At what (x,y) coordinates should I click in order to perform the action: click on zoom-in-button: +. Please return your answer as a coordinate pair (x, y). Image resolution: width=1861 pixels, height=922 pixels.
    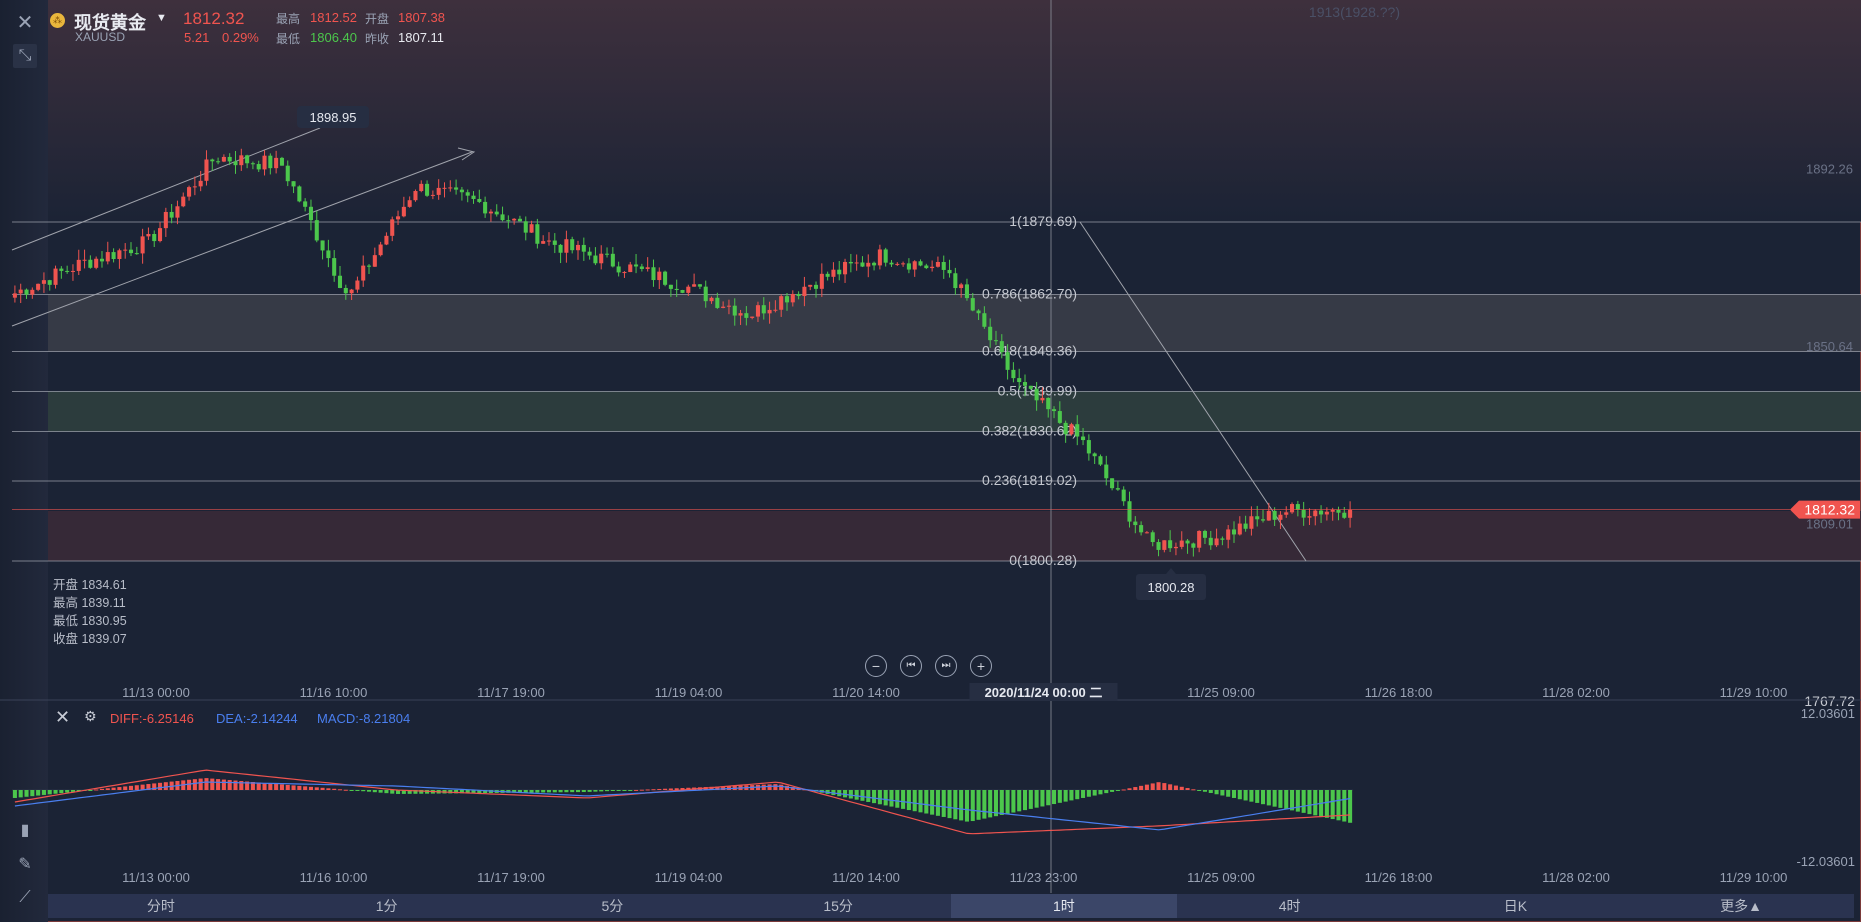
    Looking at the image, I should click on (981, 666).